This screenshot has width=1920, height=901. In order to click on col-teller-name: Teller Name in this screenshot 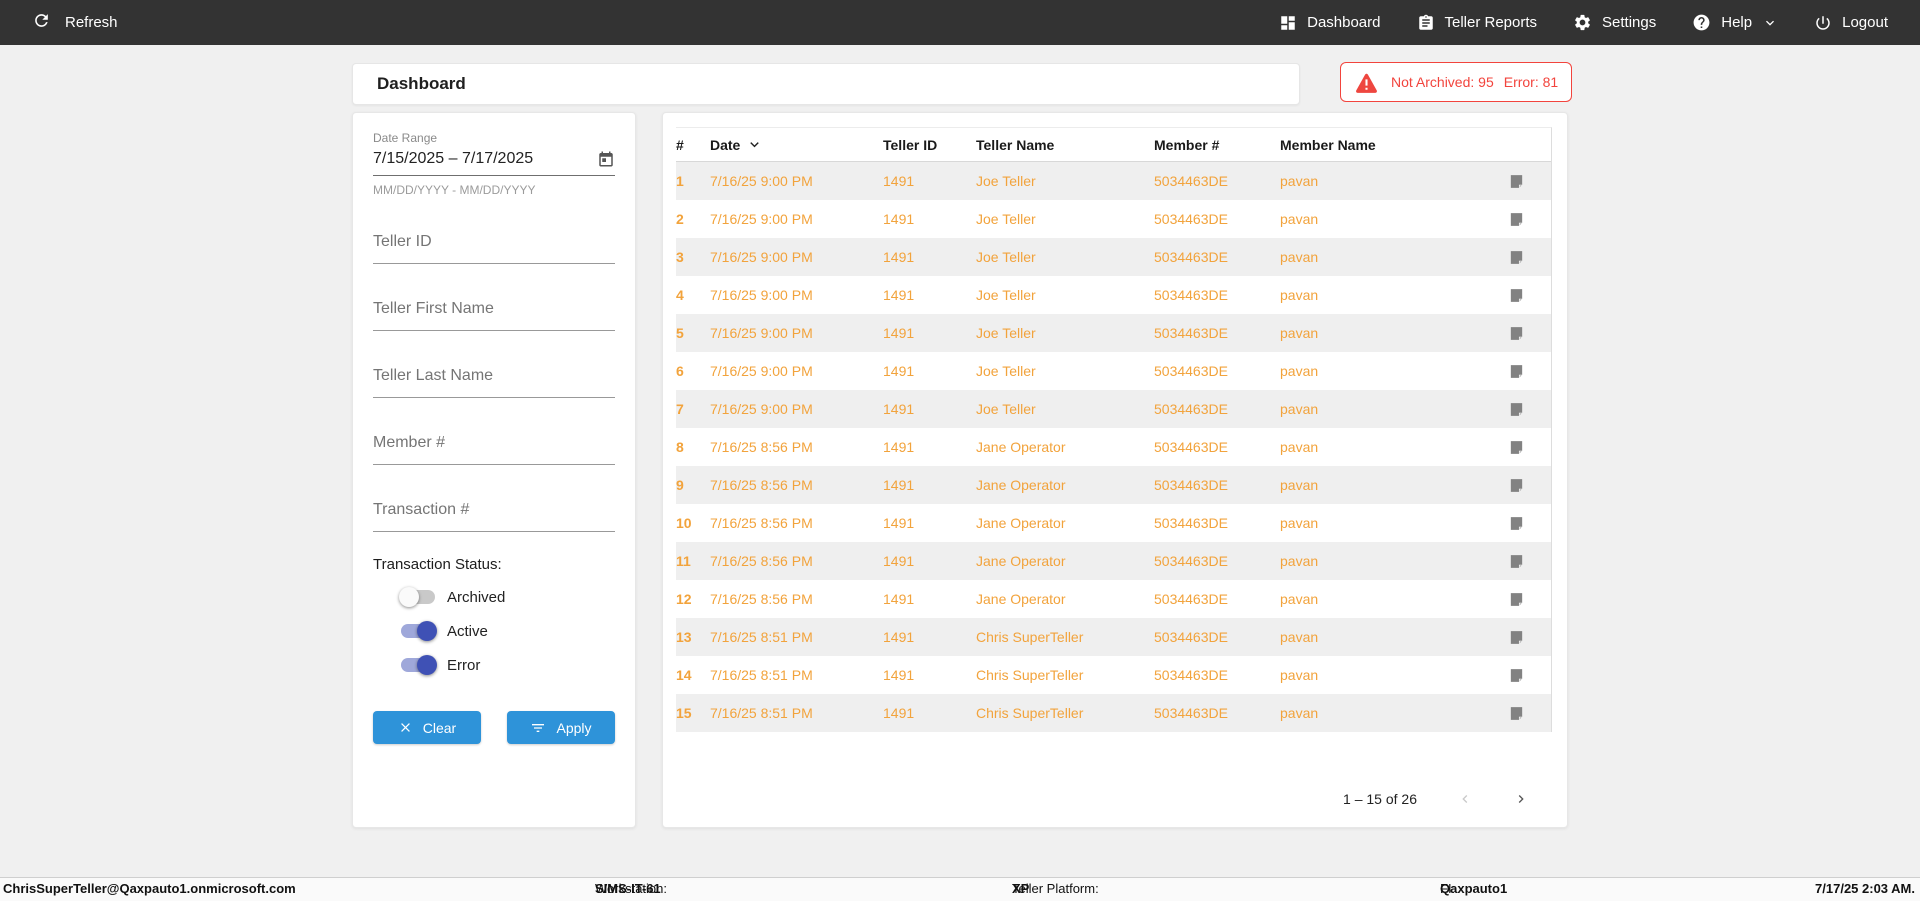, I will do `click(1065, 145)`.